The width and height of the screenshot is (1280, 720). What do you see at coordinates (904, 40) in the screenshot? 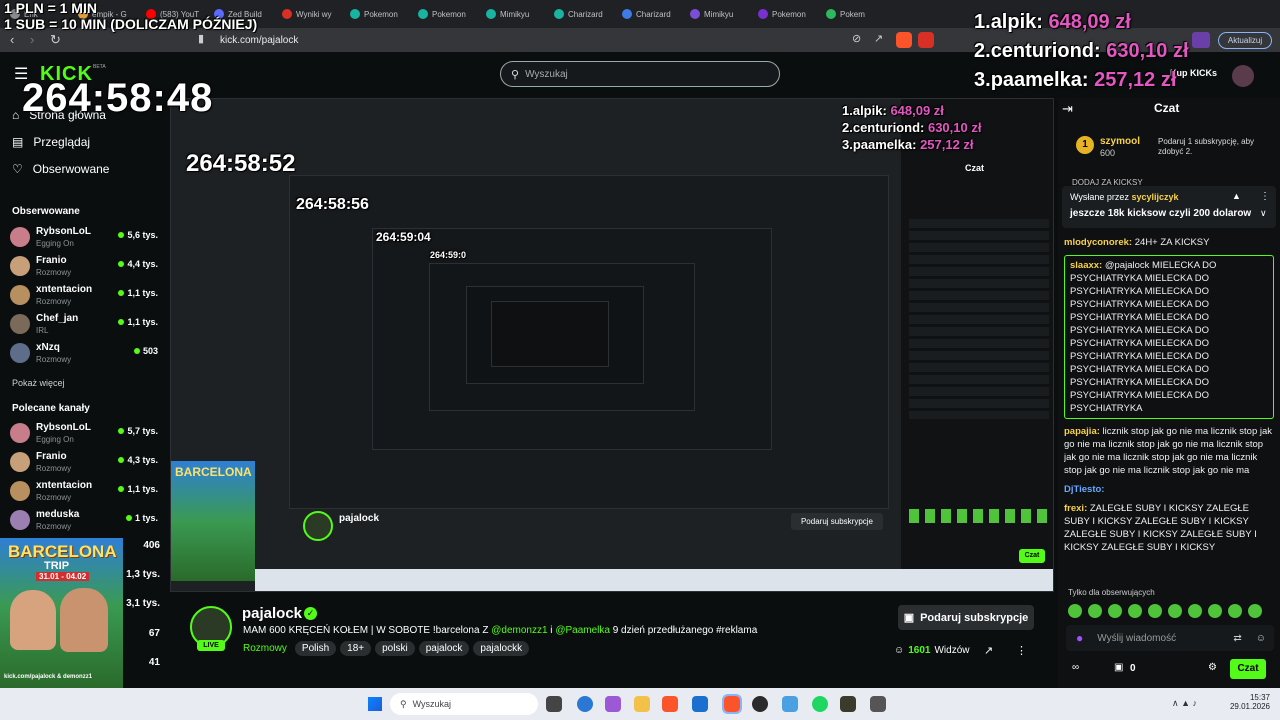
I see `brave-shield-icon` at bounding box center [904, 40].